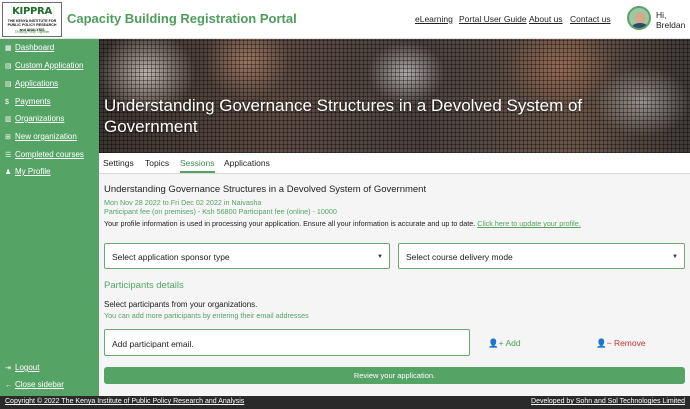 Image resolution: width=690 pixels, height=409 pixels. I want to click on list-icon: ☰, so click(8, 155).